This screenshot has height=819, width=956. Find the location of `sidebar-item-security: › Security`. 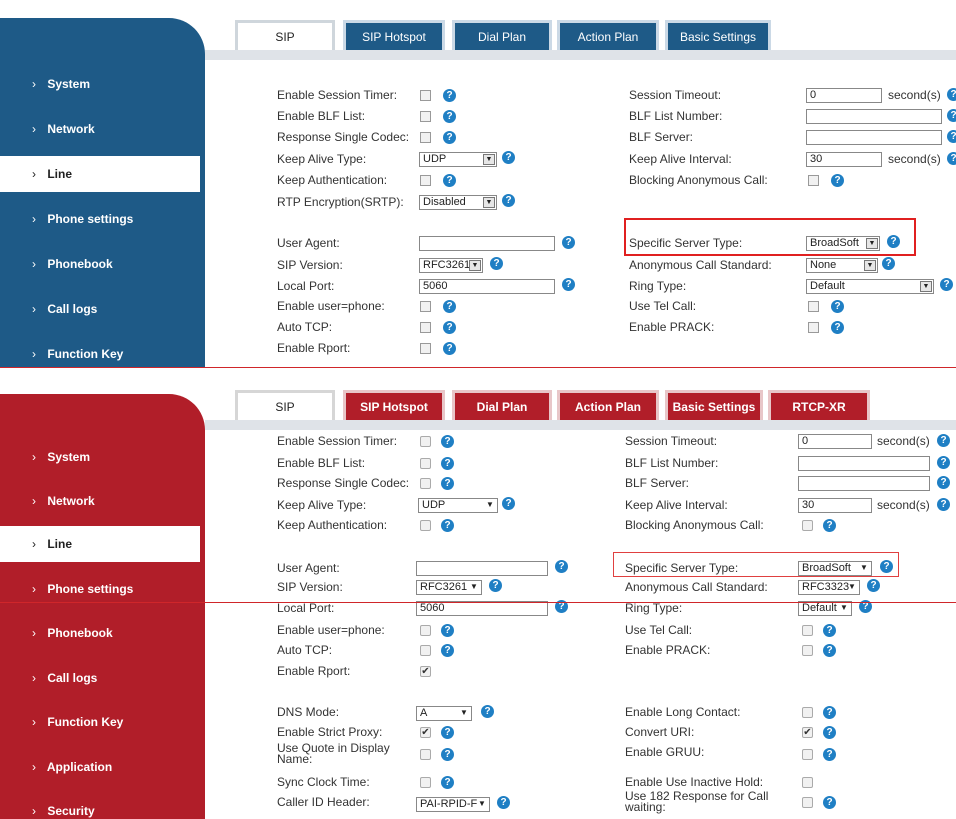

sidebar-item-security: › Security is located at coordinates (100, 806).